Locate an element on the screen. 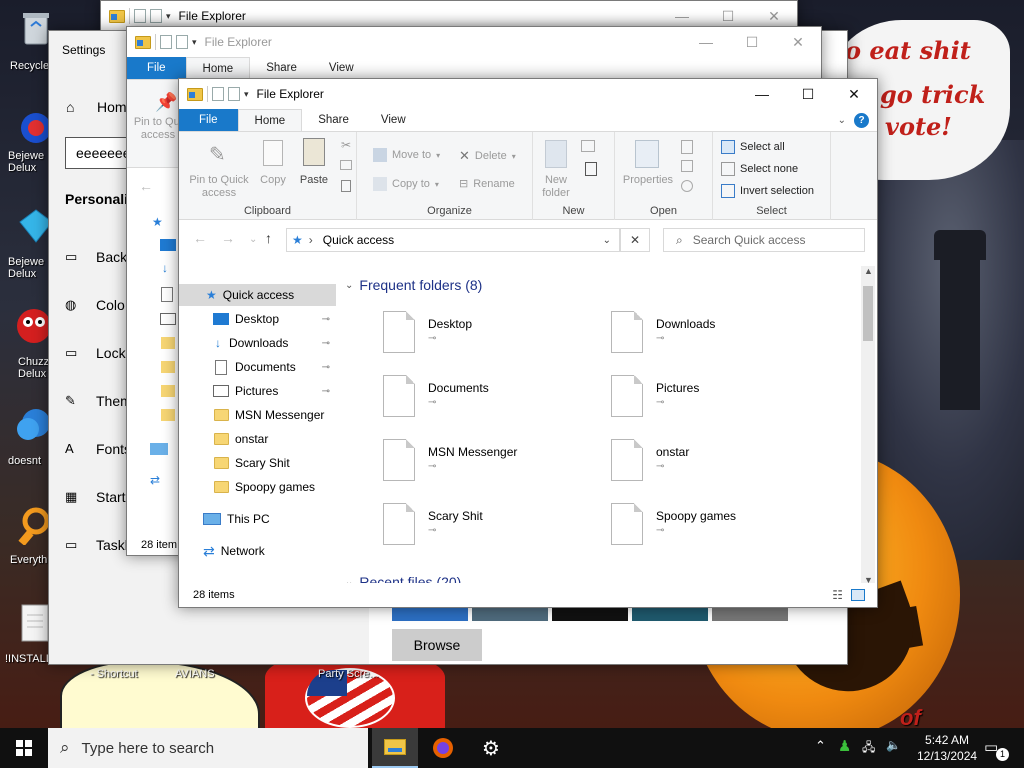 This screenshot has height=768, width=1024. nav-item-scary-shit: Scary Shit is located at coordinates (234, 463).